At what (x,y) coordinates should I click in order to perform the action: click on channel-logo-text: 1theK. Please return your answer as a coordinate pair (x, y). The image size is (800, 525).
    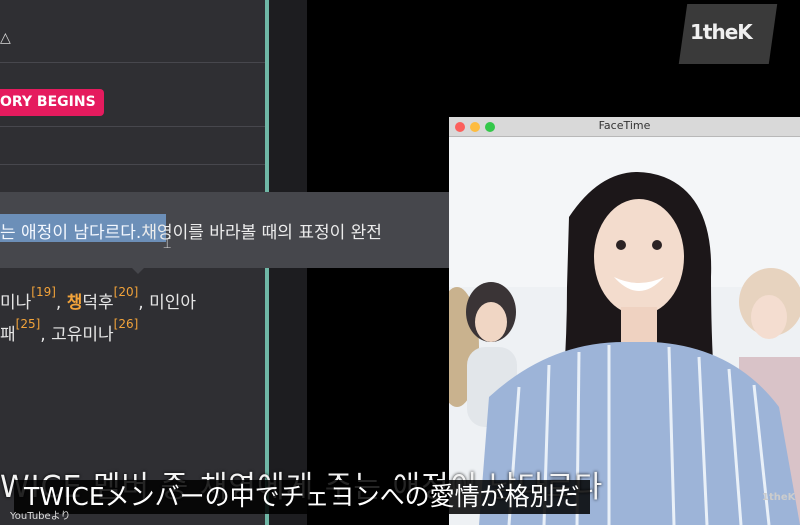
    Looking at the image, I should click on (721, 32).